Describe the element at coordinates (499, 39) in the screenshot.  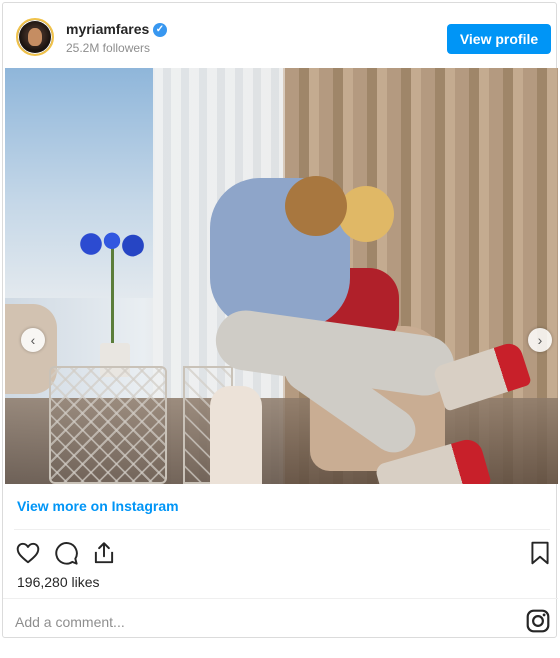
I see `view-profile-button: View profile` at that location.